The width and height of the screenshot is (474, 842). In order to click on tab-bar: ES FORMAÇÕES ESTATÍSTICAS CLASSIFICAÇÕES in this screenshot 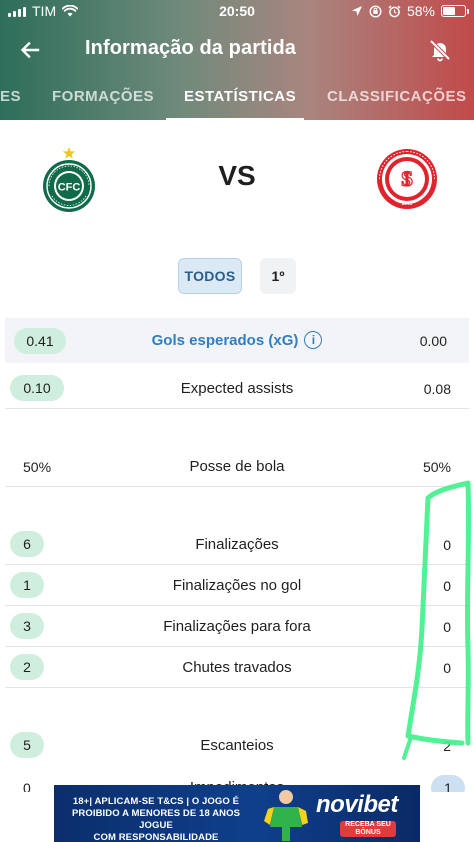, I will do `click(237, 100)`.